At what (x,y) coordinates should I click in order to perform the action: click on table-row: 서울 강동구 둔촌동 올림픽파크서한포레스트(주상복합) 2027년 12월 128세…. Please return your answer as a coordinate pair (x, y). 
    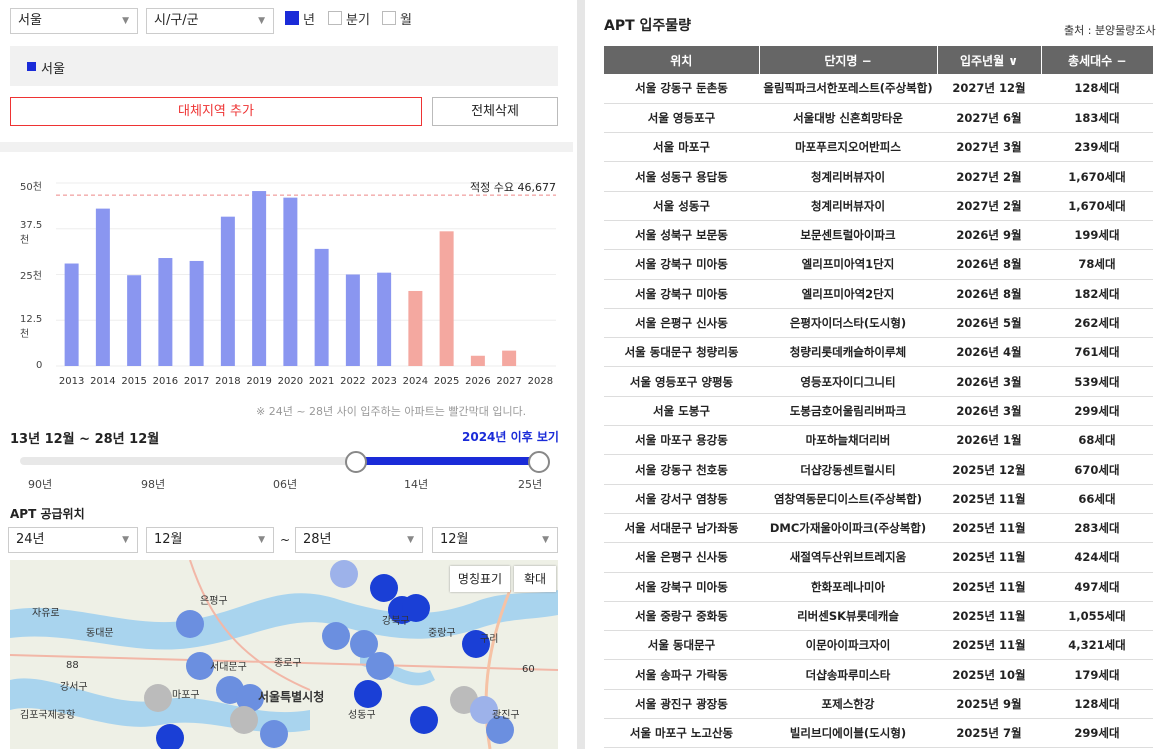
    Looking at the image, I should click on (878, 89).